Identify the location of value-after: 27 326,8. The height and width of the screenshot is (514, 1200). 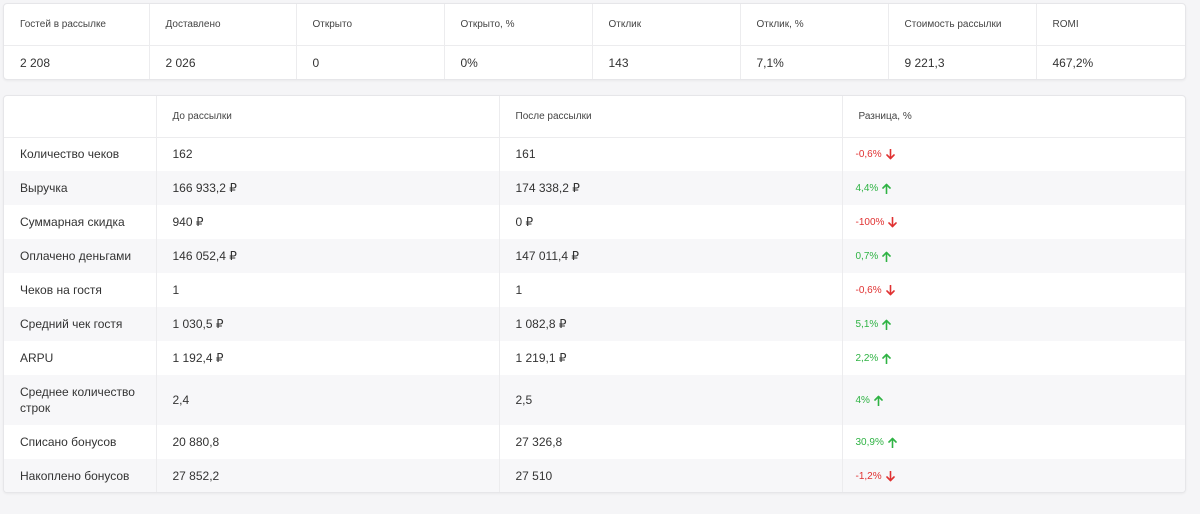
(671, 442).